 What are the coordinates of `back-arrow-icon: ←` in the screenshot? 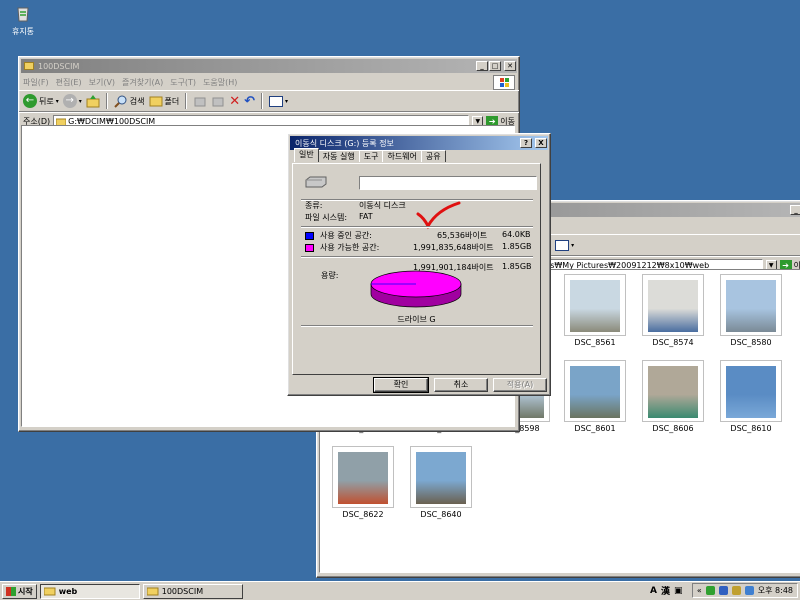 It's located at (30, 101).